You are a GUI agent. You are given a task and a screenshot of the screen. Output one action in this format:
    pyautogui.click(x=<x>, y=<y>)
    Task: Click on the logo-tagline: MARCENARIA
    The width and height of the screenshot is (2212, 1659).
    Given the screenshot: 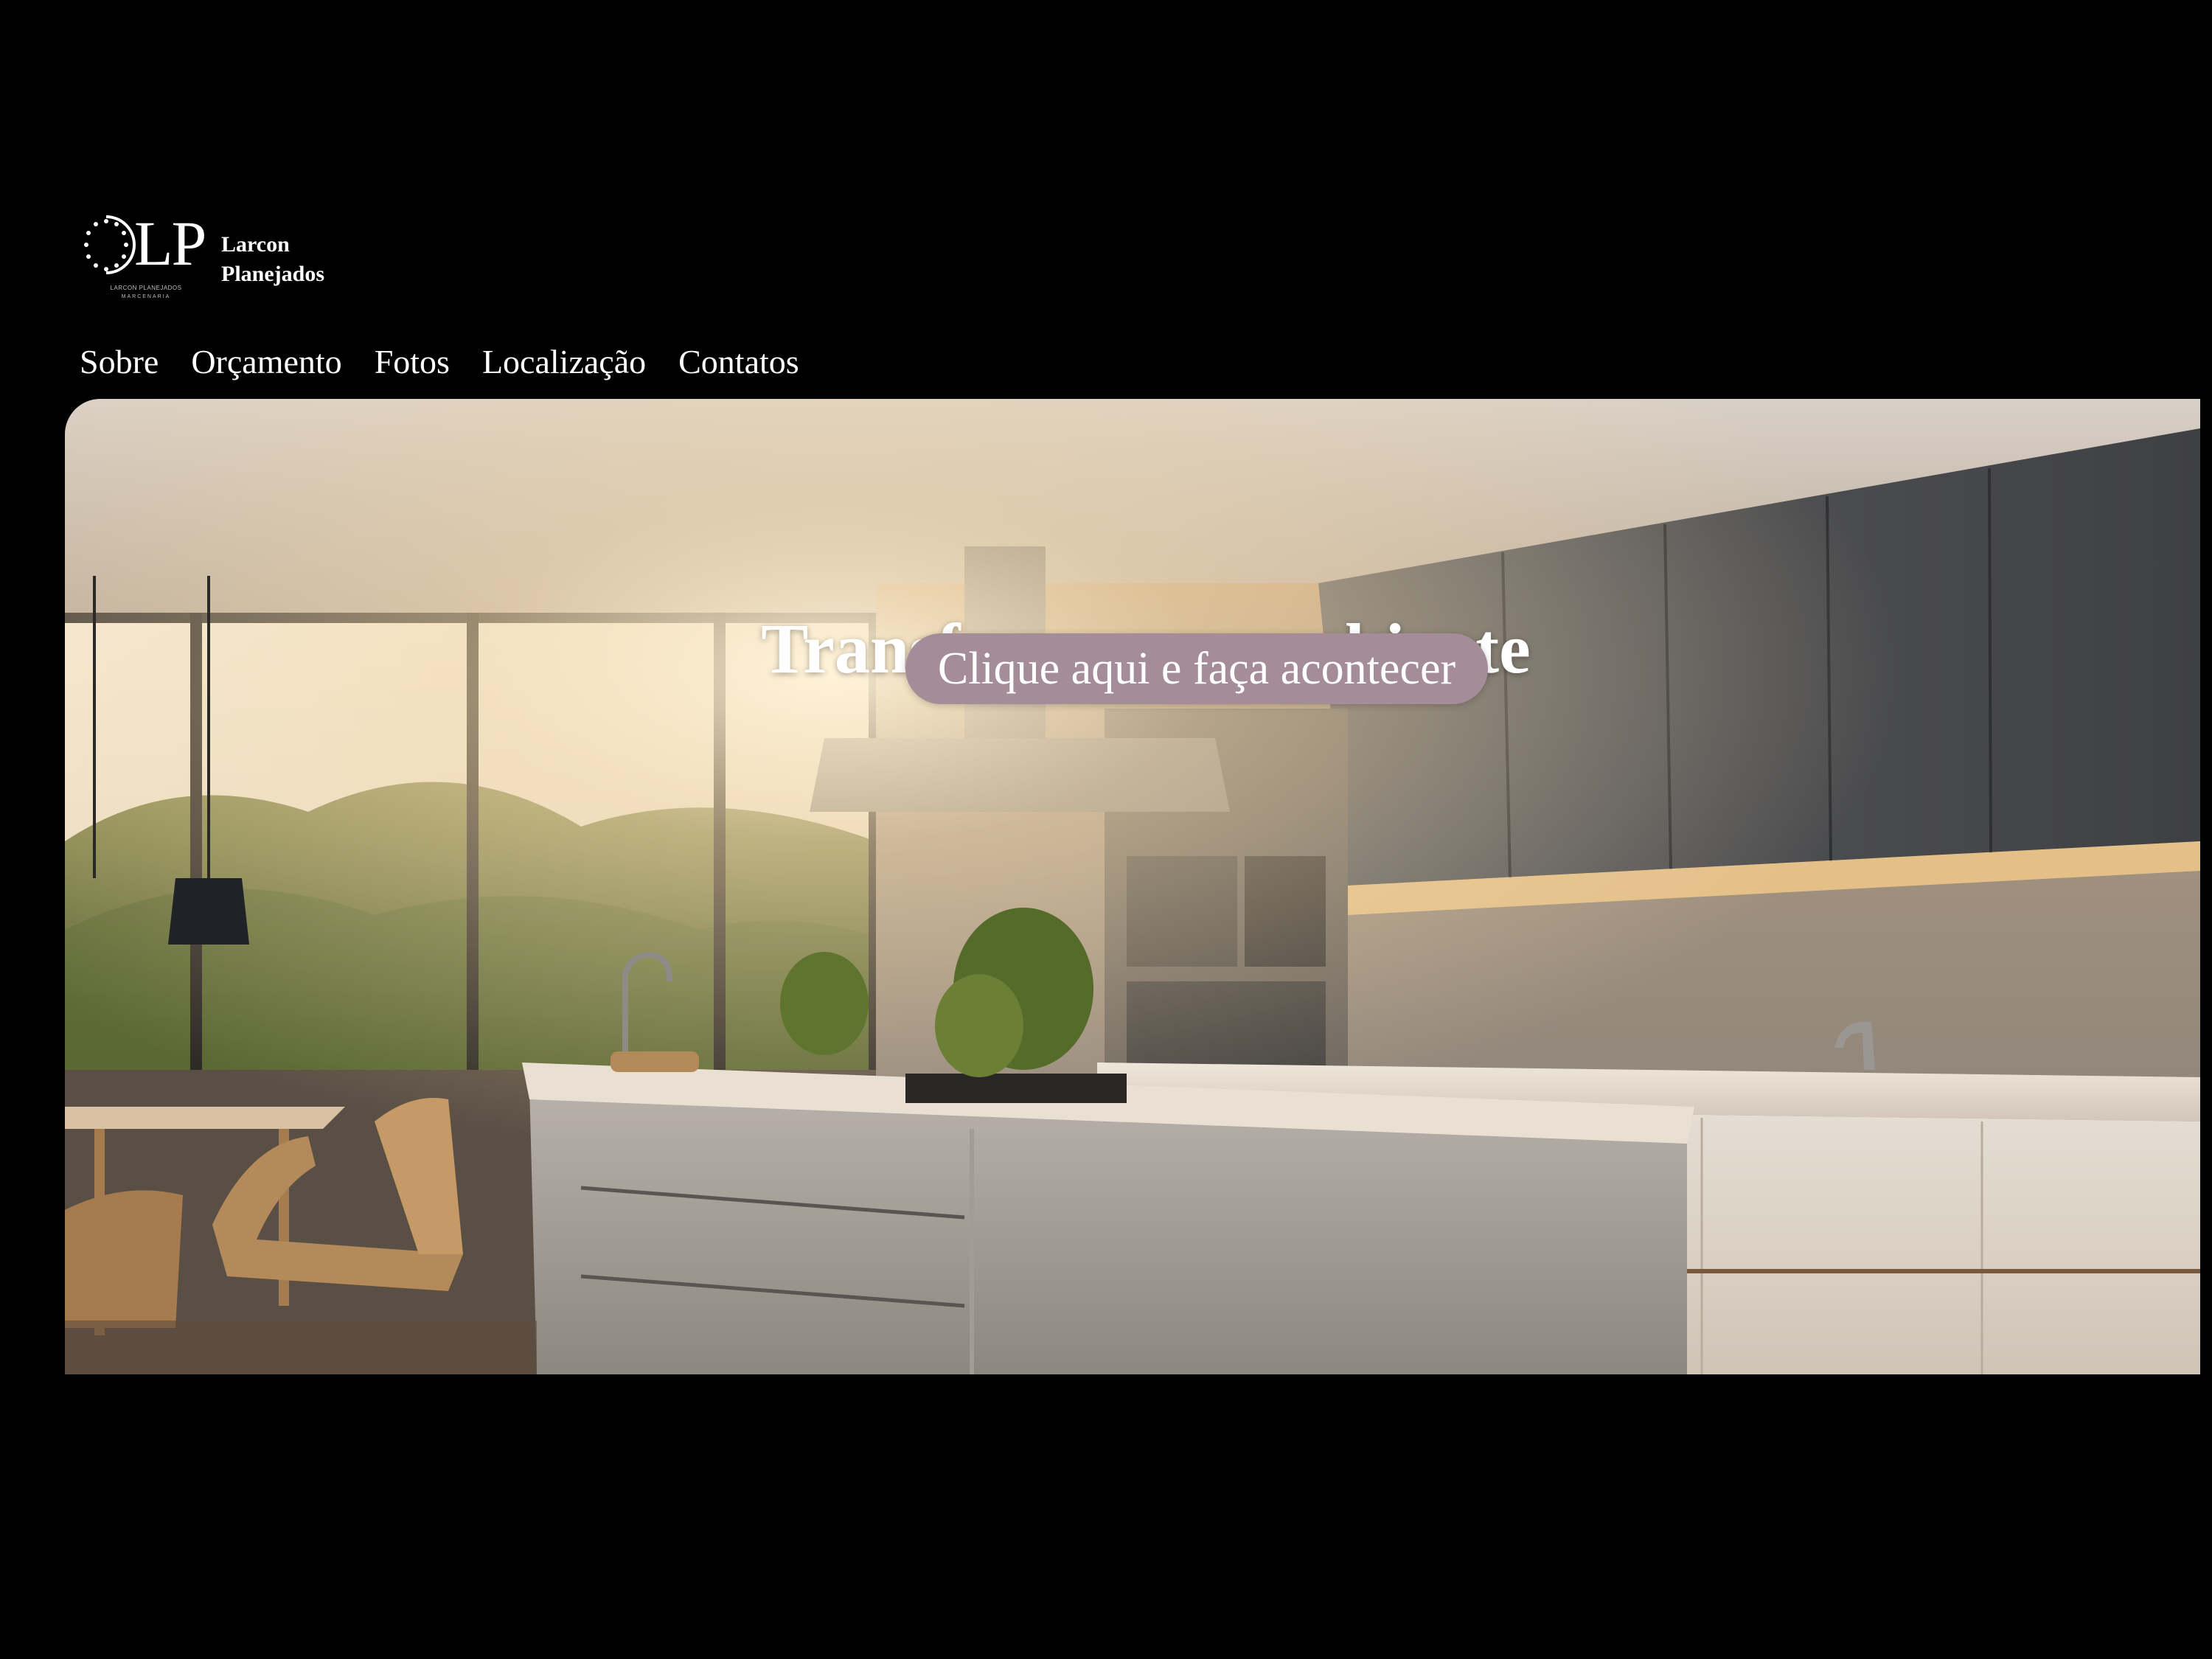 What is the action you would take?
    pyautogui.click(x=146, y=296)
    